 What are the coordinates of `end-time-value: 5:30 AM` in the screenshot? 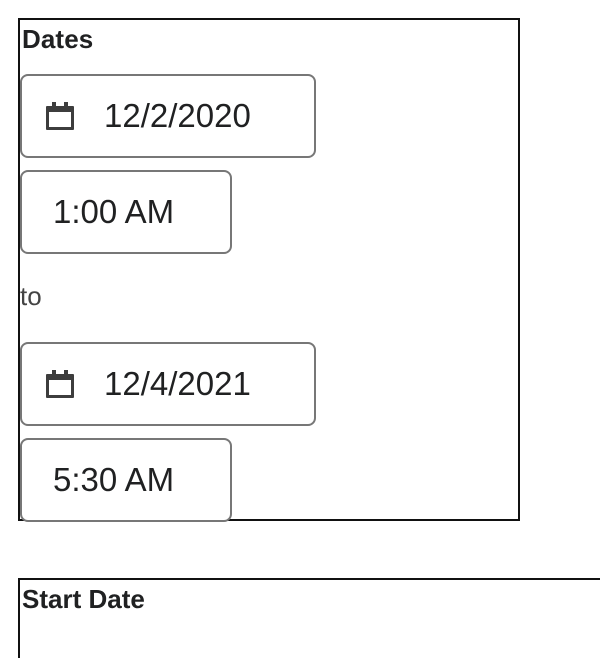 It's located at (114, 479).